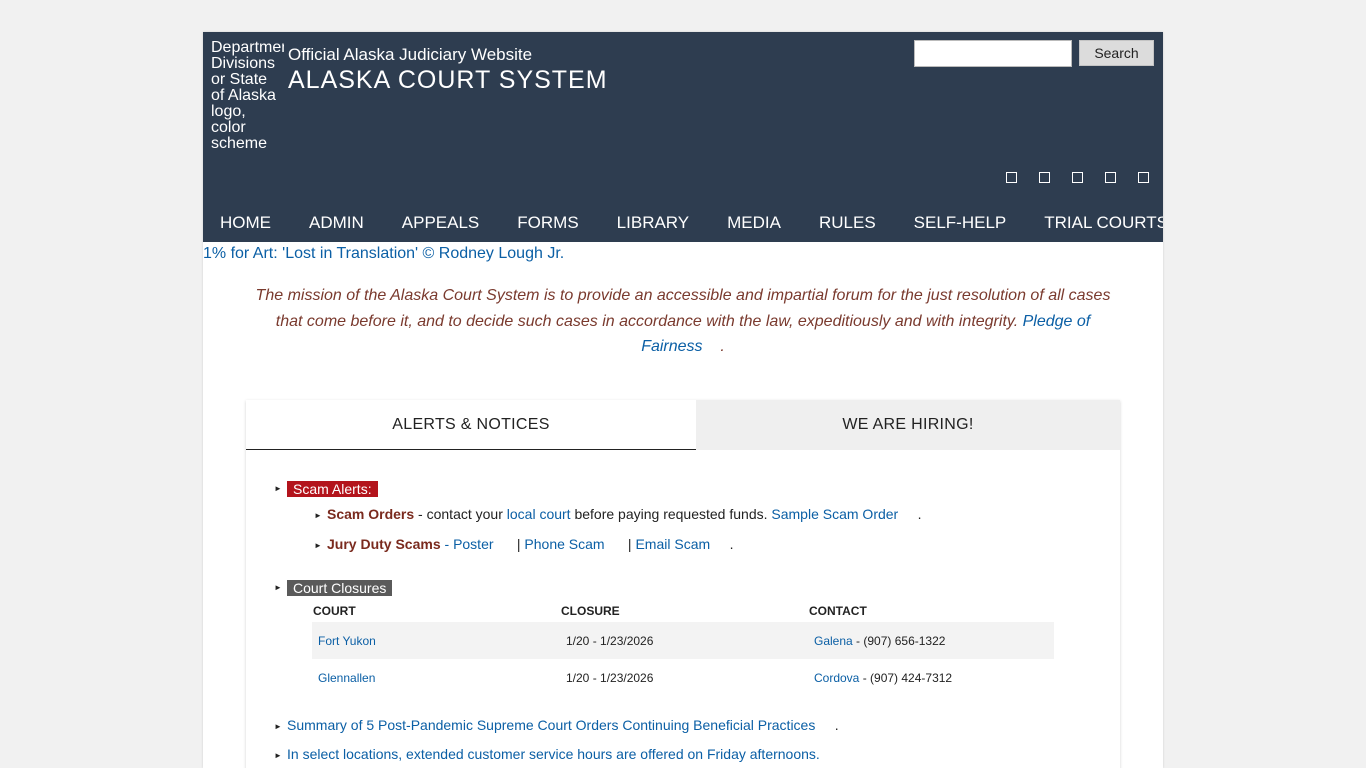 This screenshot has width=1366, height=768. I want to click on tab-we-are-hiring: WE ARE HIRING!, so click(908, 425).